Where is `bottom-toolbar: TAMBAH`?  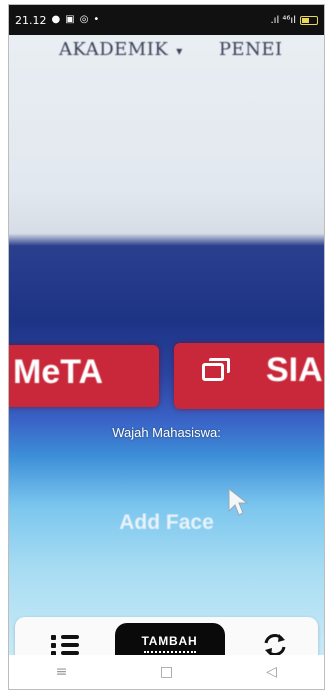 bottom-toolbar: TAMBAH is located at coordinates (166, 636).